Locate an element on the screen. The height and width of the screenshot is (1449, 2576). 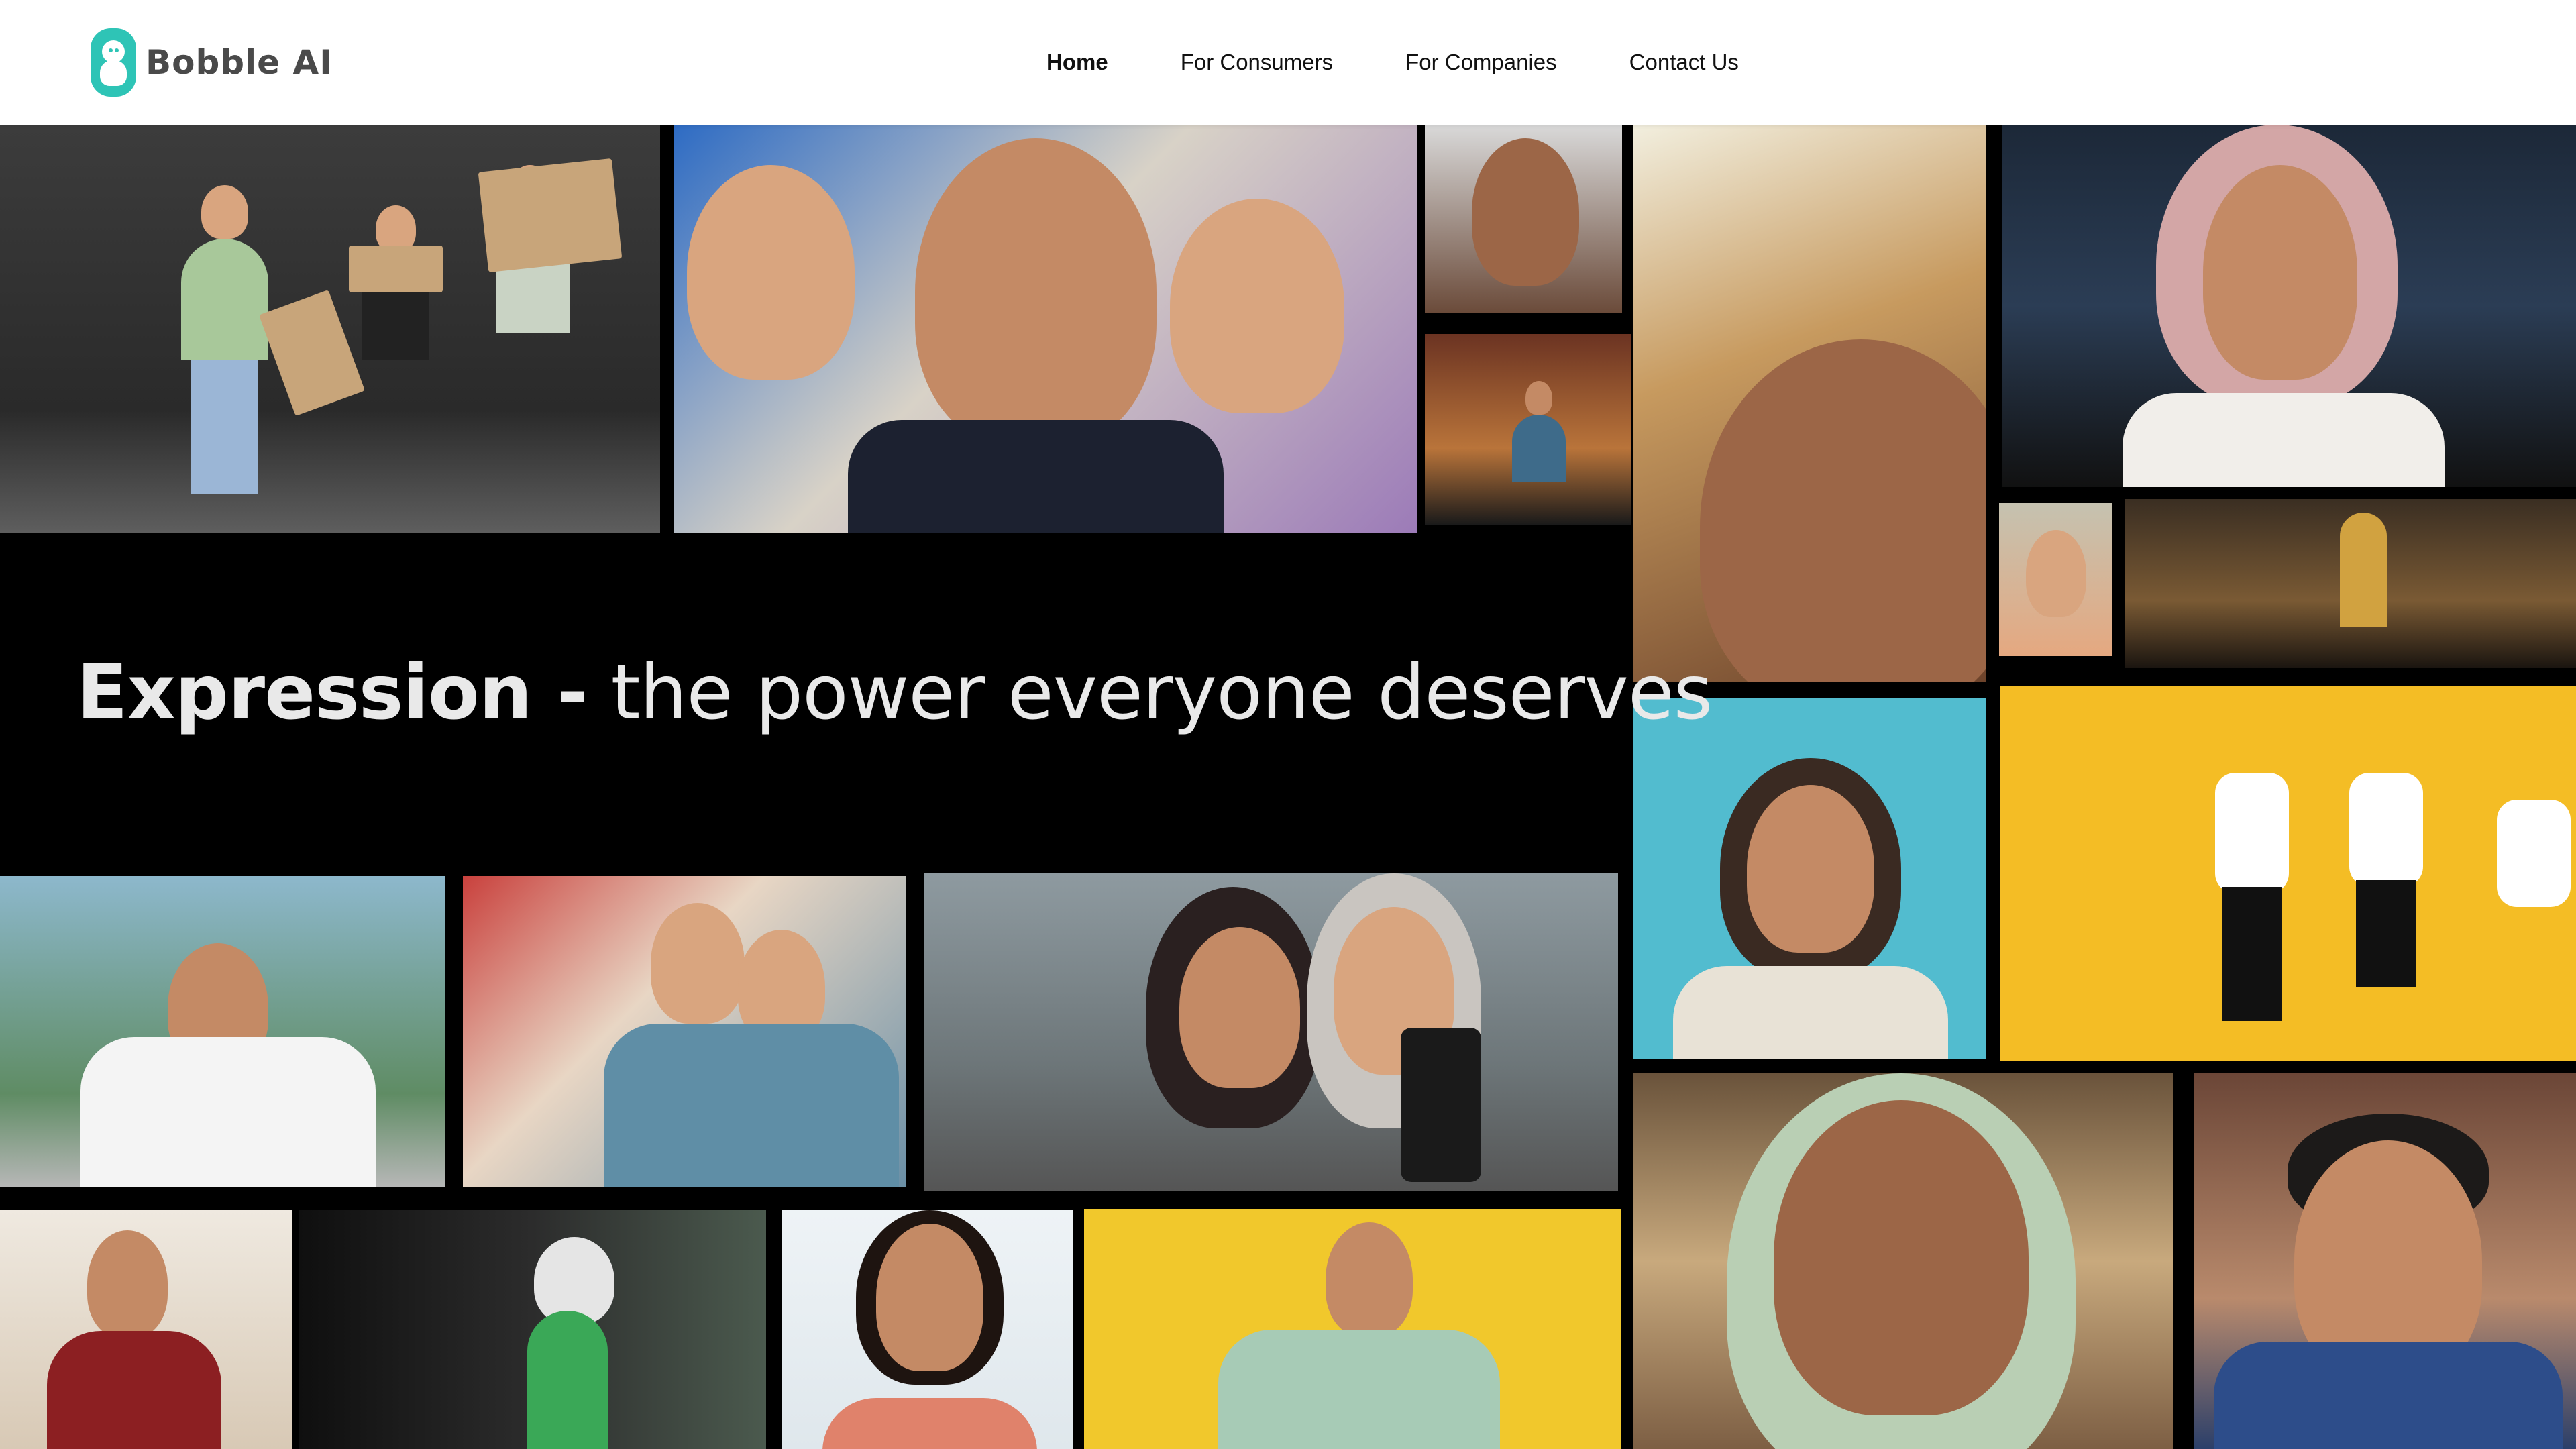
bobble-mascot-icon is located at coordinates (113, 62).